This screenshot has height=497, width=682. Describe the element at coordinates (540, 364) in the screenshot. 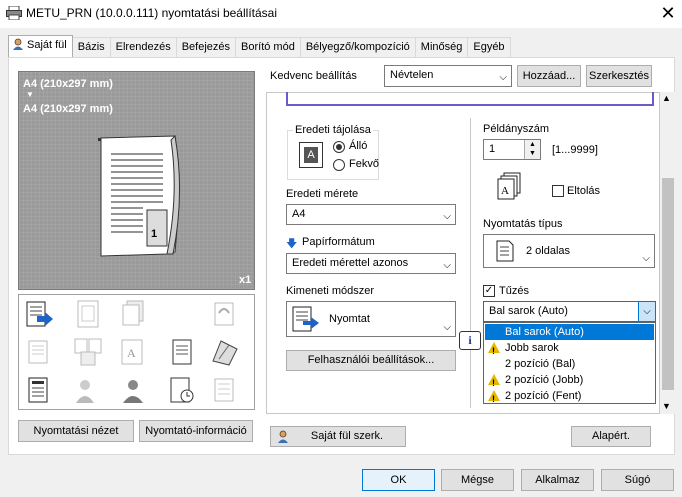

I see `staple-option-label: 2 pozíció (Bal)` at that location.